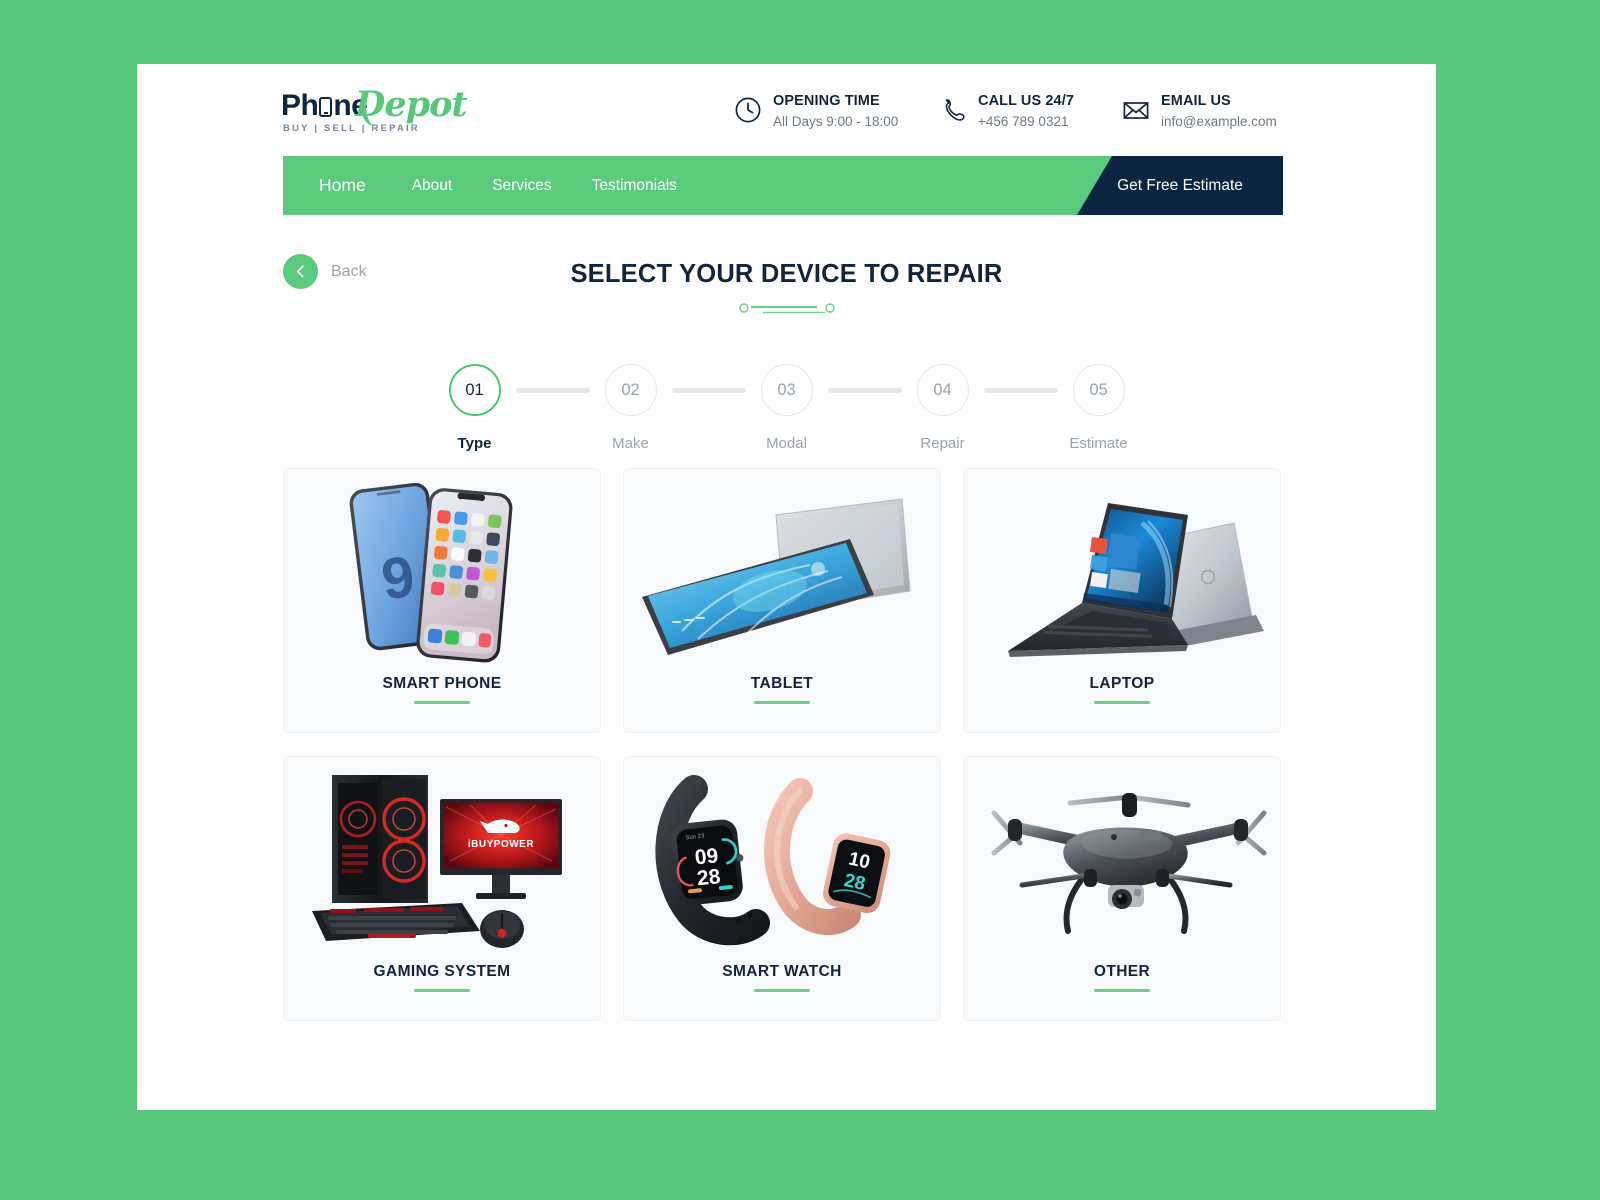  Describe the element at coordinates (786, 390) in the screenshot. I see `step-number: 03` at that location.